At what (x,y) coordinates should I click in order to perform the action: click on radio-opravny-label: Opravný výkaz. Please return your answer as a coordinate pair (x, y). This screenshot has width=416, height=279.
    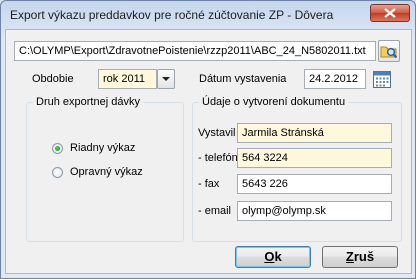
    Looking at the image, I should click on (106, 172).